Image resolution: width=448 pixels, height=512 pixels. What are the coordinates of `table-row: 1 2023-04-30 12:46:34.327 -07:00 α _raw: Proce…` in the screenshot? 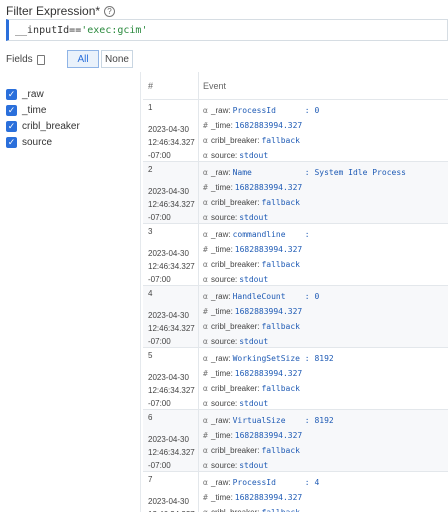 It's located at (295, 131).